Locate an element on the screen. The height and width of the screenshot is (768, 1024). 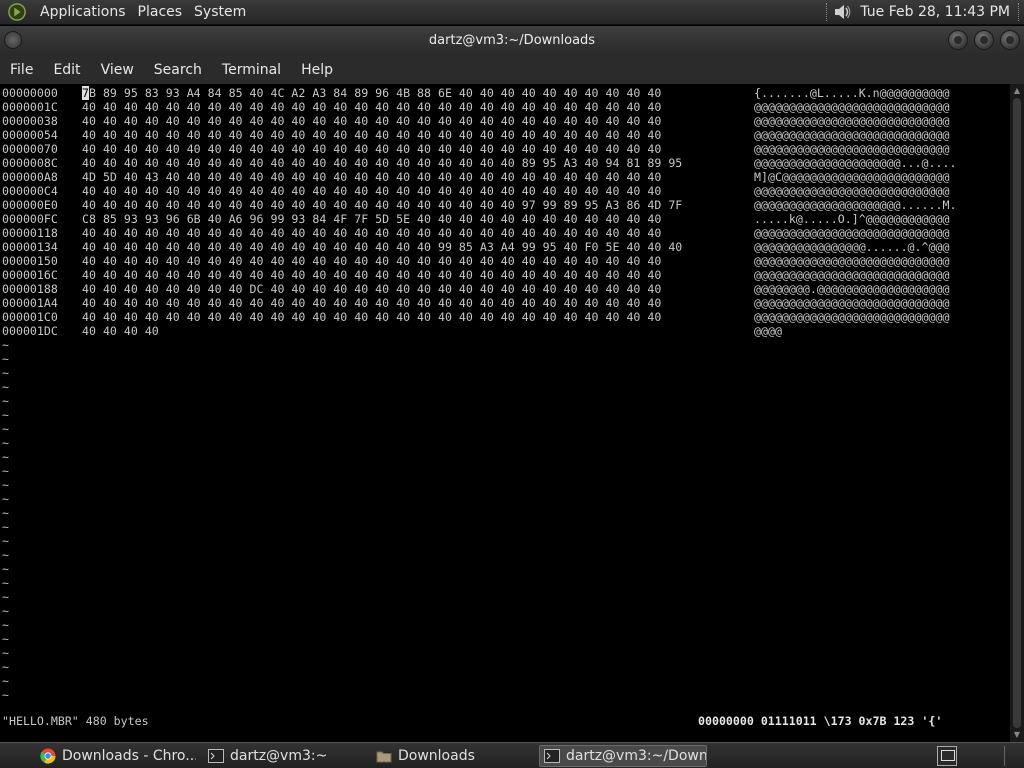
scrollbar-thumb is located at coordinates (1017, 413).